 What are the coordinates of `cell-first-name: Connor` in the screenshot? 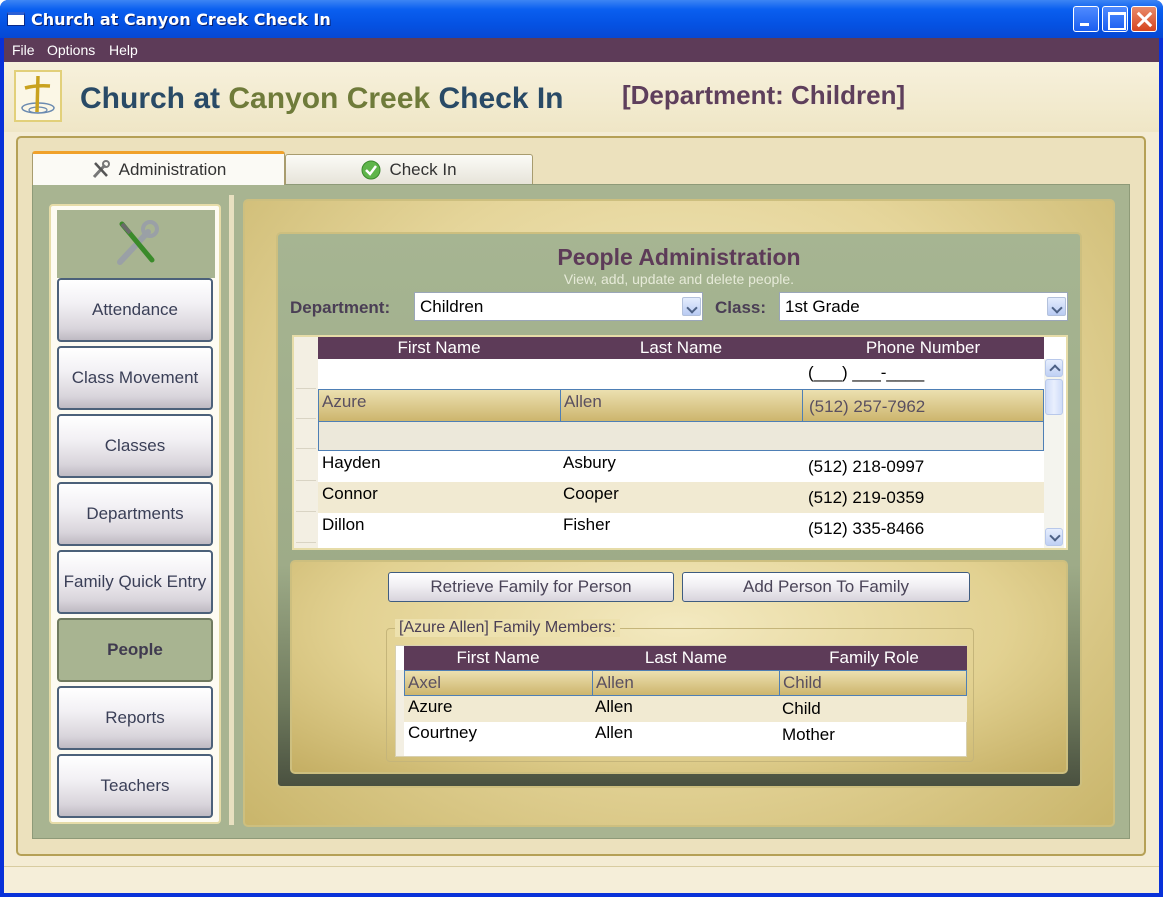 It's located at (350, 493).